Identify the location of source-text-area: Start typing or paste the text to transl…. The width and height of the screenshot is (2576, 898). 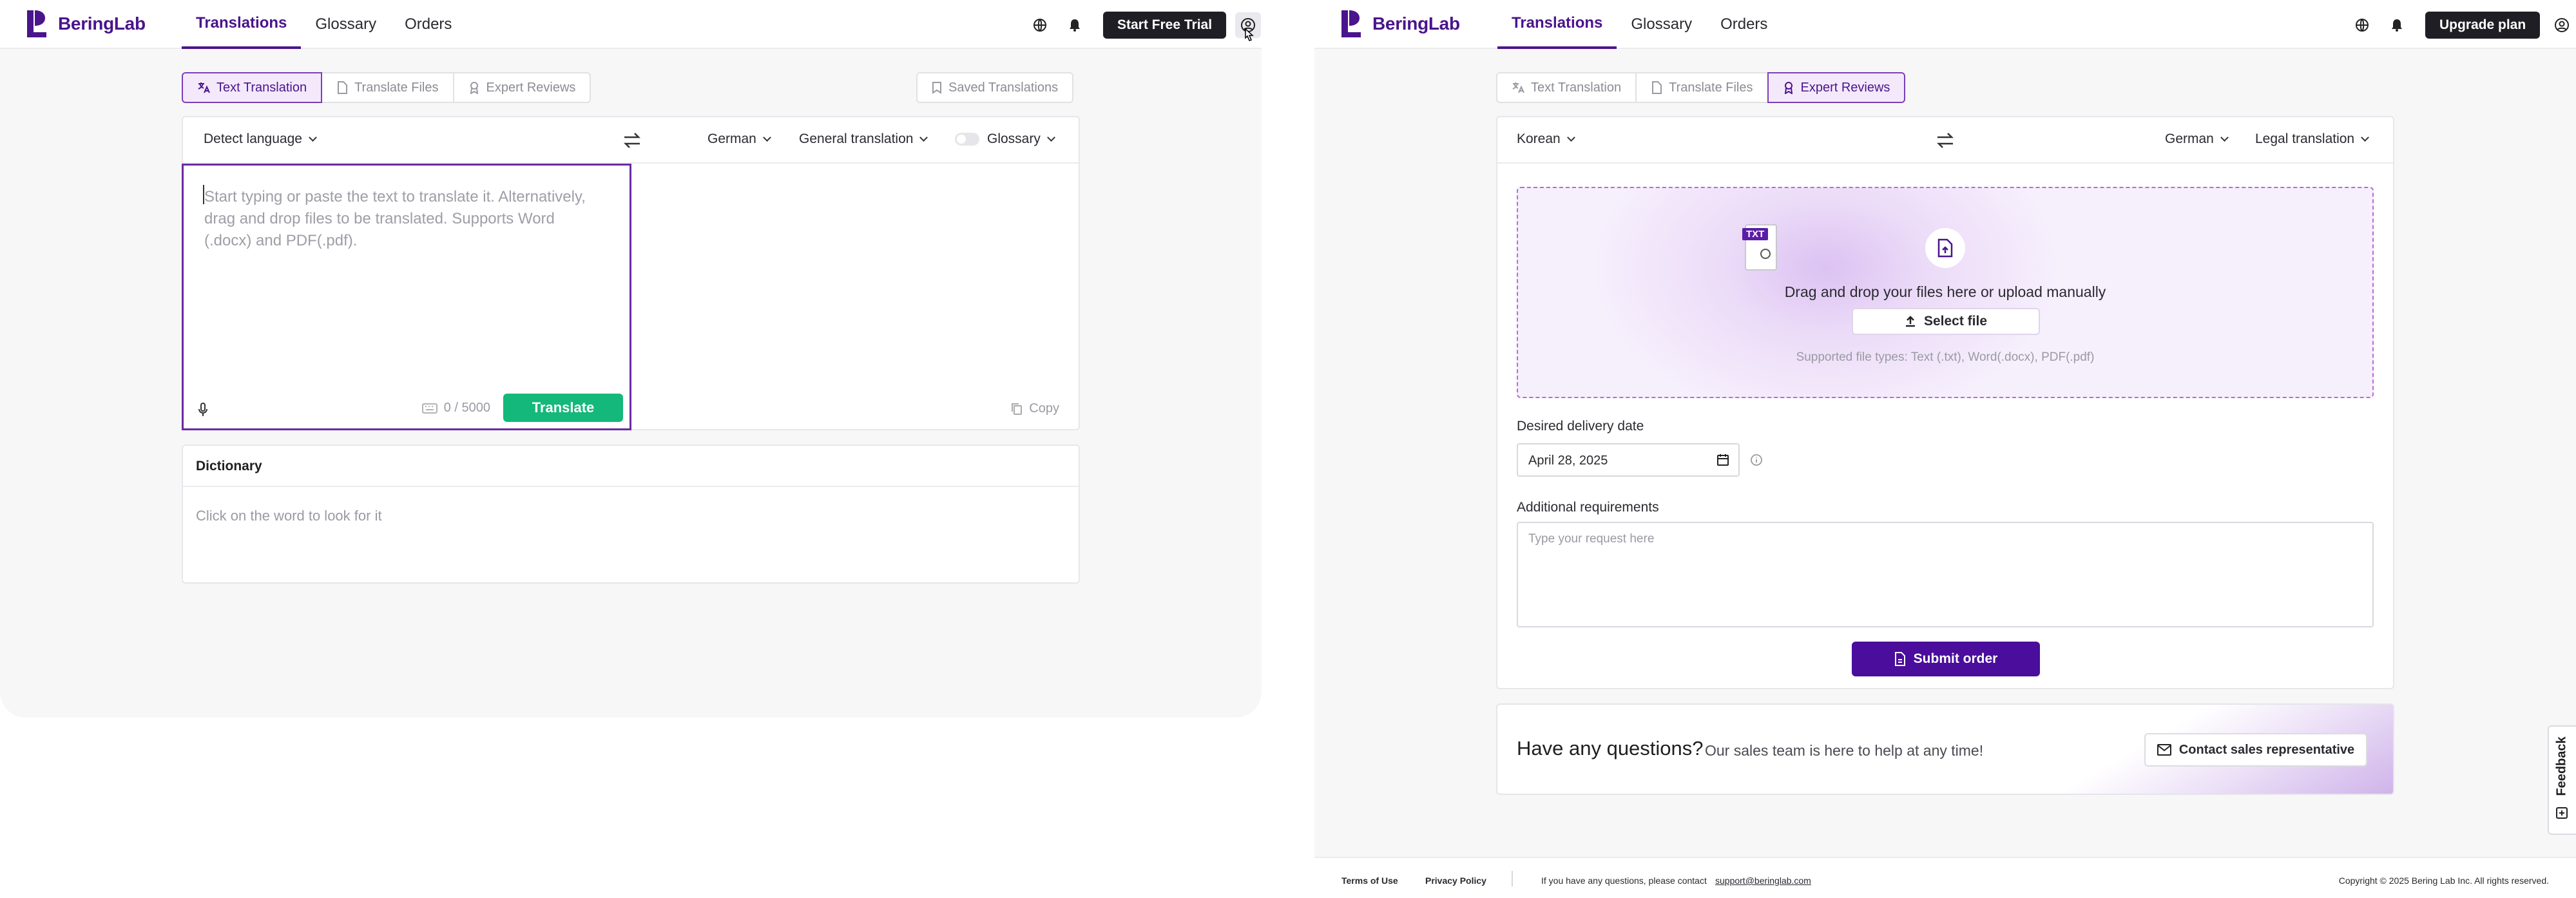
(406, 297).